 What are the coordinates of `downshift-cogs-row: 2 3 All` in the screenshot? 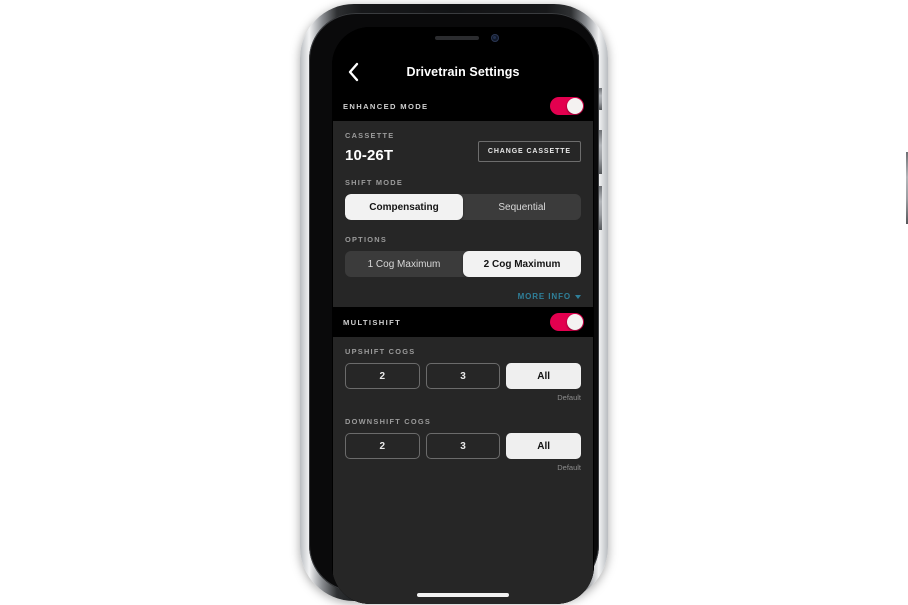 It's located at (463, 446).